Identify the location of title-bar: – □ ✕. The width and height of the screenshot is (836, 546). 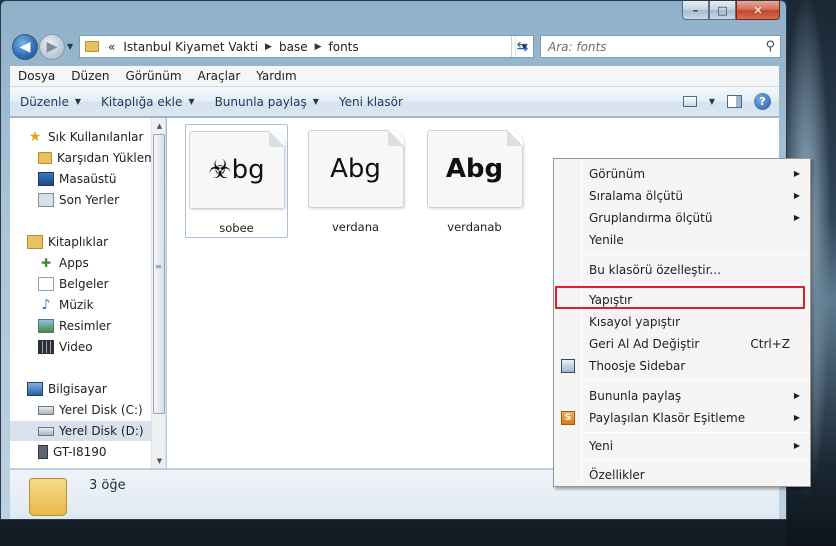
(393, 15).